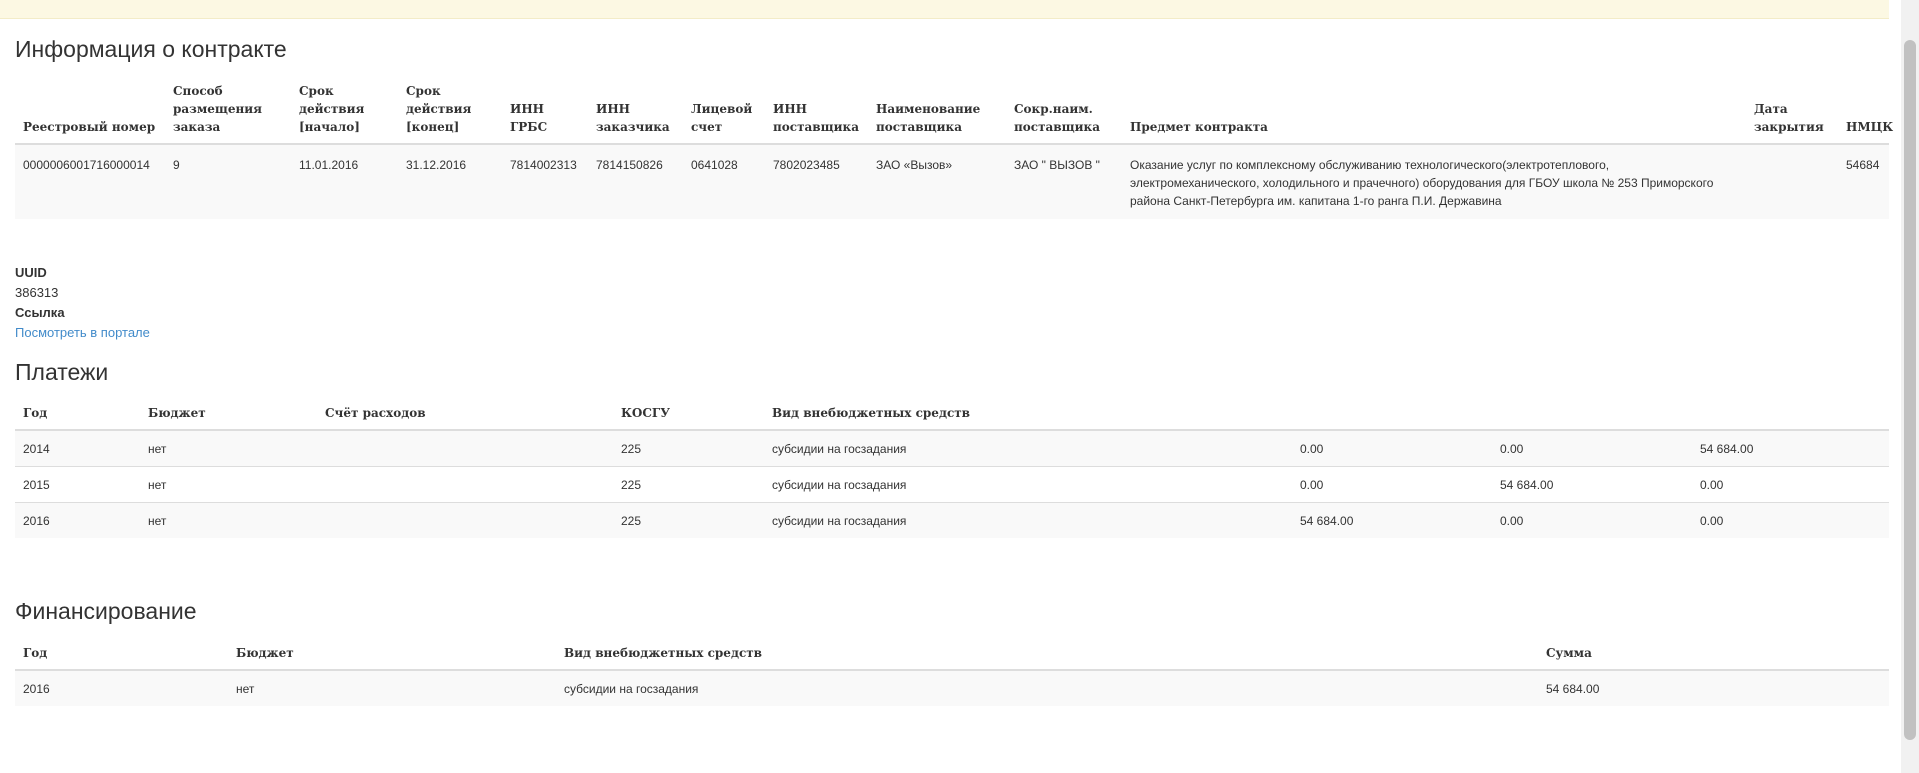  What do you see at coordinates (1592, 415) in the screenshot?
I see `col-amount-b` at bounding box center [1592, 415].